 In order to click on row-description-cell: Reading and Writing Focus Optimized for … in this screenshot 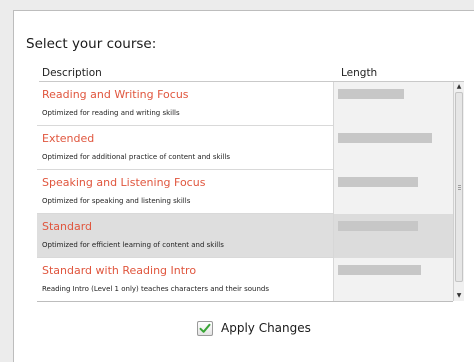, I will do `click(185, 104)`.